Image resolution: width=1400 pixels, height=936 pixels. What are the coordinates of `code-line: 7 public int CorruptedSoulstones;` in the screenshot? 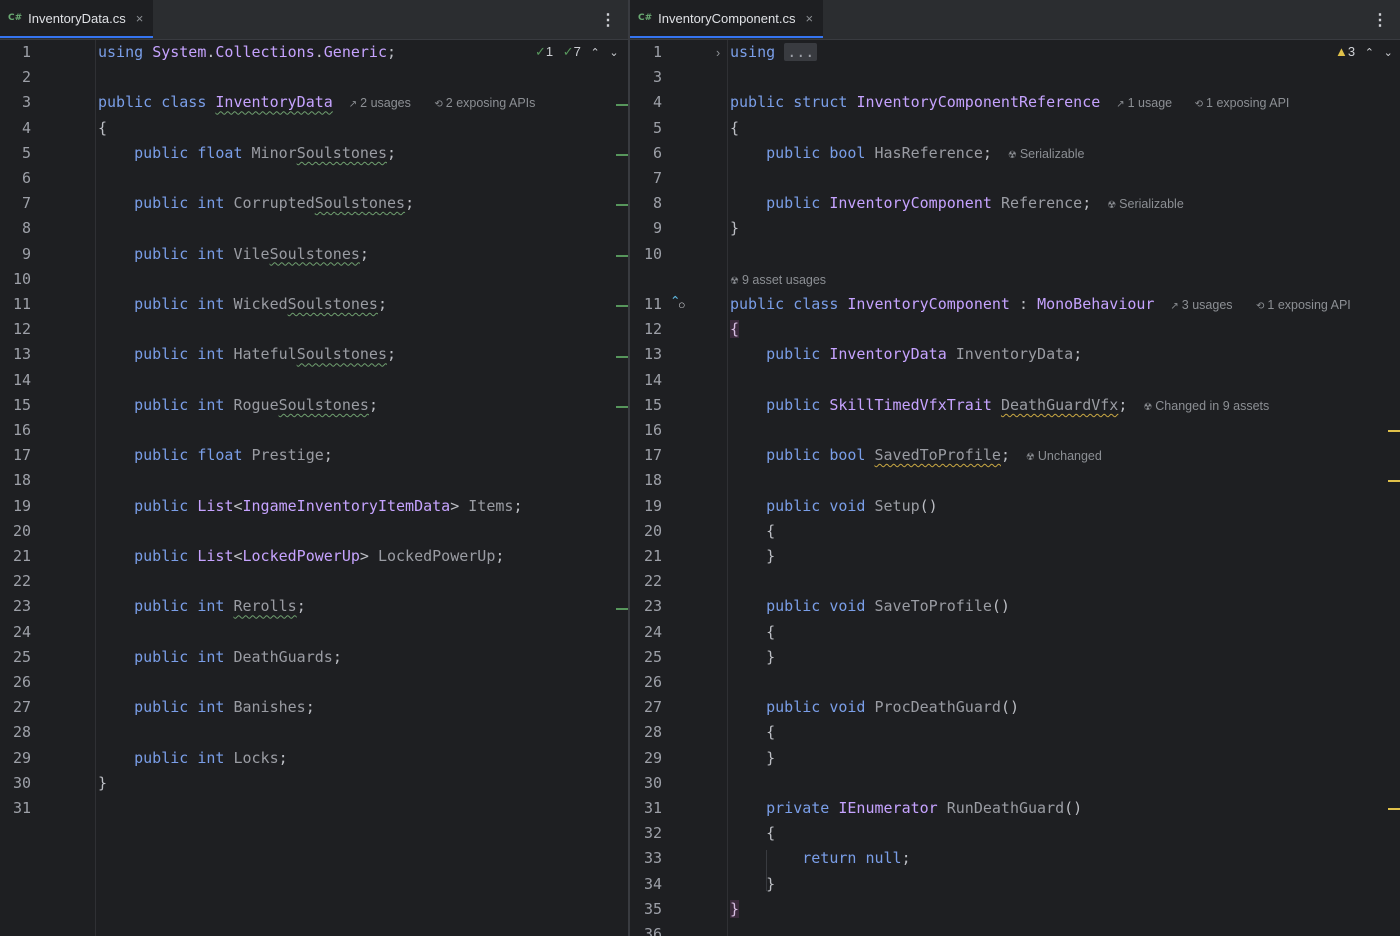 It's located at (314, 203).